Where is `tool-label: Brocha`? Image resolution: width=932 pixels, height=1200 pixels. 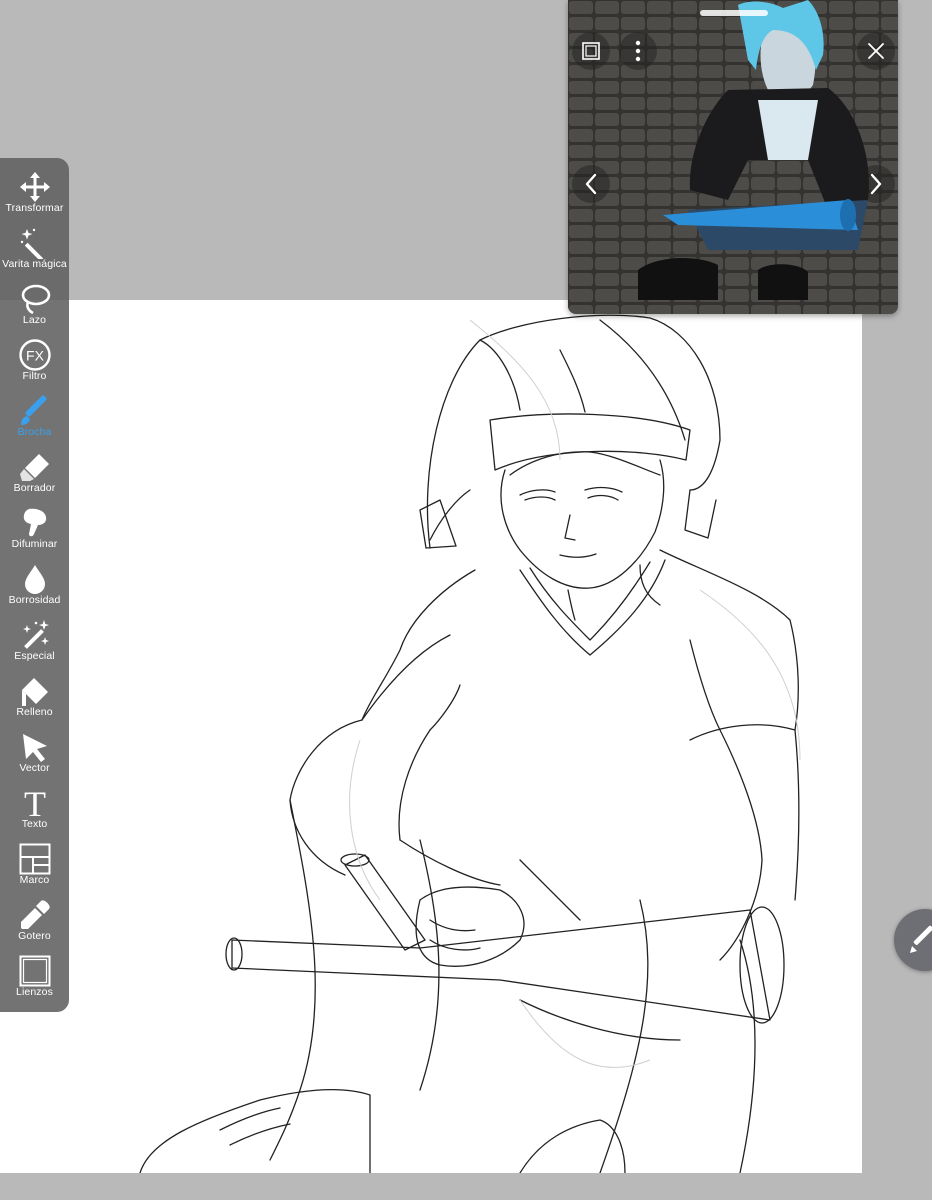 tool-label: Brocha is located at coordinates (34, 432).